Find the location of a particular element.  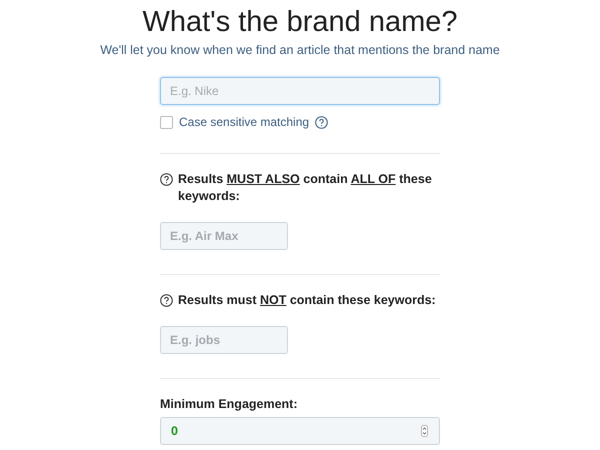

section-heading: Results MUST ALSO contain ALL OF these keywords: is located at coordinates (305, 188).